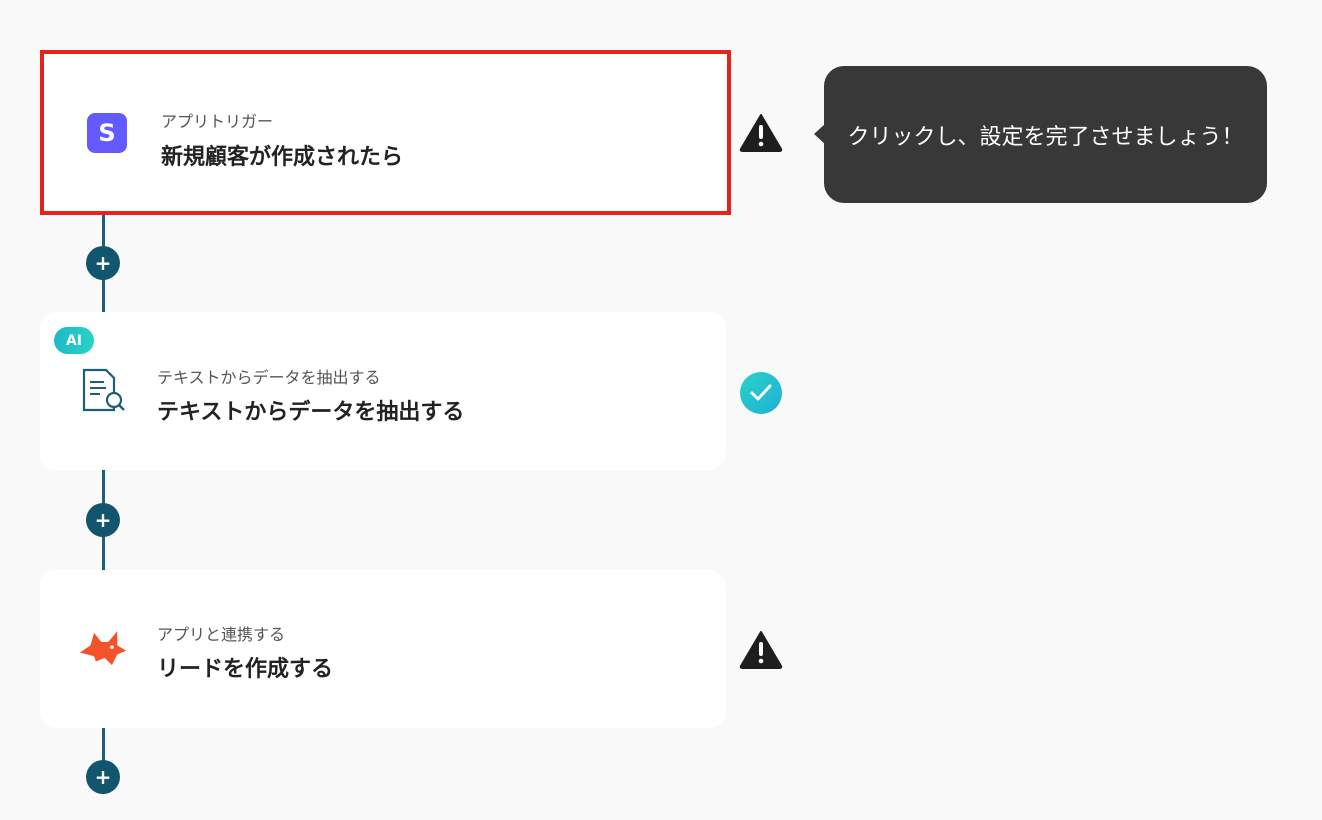 This screenshot has height=820, width=1322. Describe the element at coordinates (311, 412) in the screenshot. I see `step-title: テキストからデータを抽出する` at that location.